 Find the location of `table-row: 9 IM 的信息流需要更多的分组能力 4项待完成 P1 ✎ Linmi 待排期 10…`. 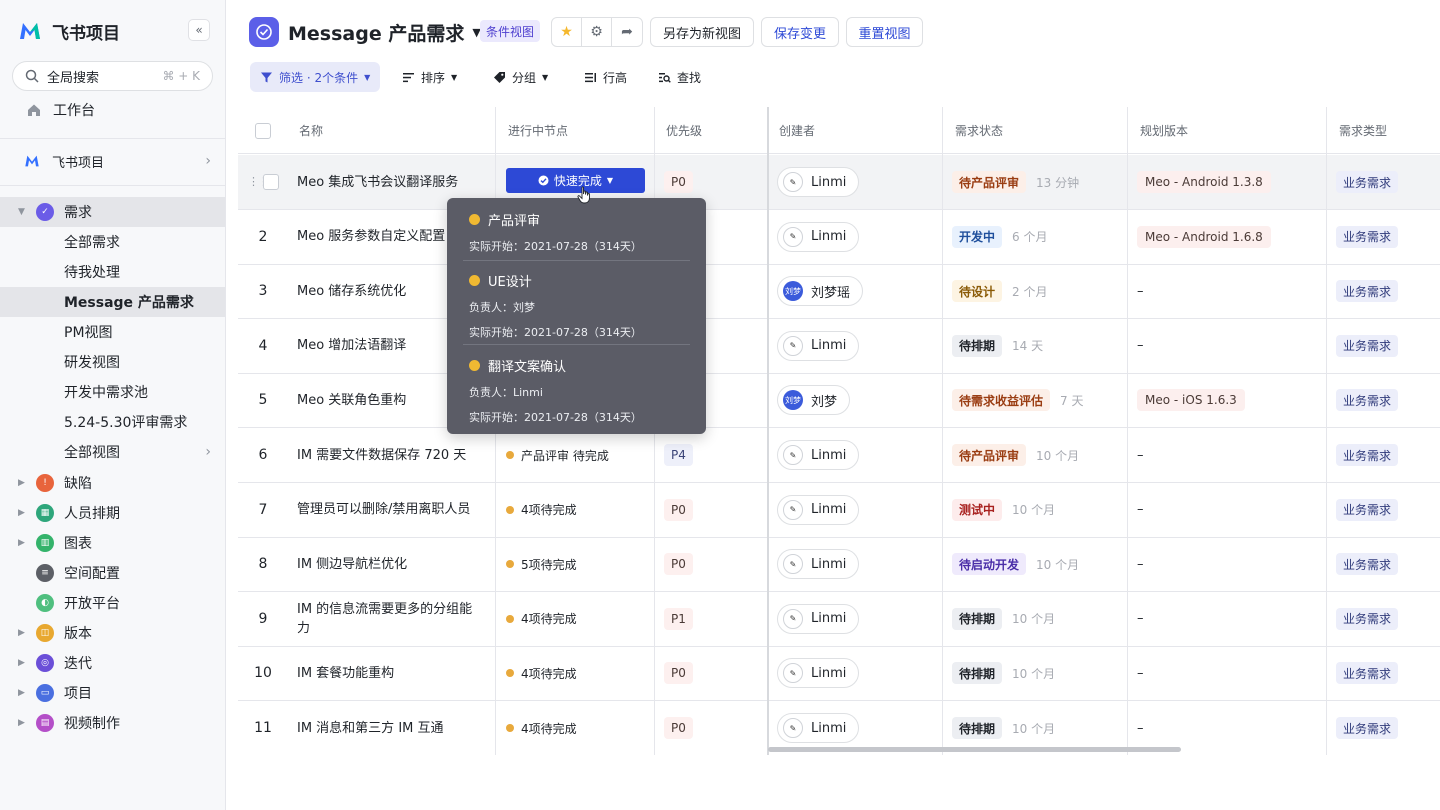

table-row: 9 IM 的信息流需要更多的分组能力 4项待完成 P1 ✎ Linmi 待排期 10… is located at coordinates (839, 619).